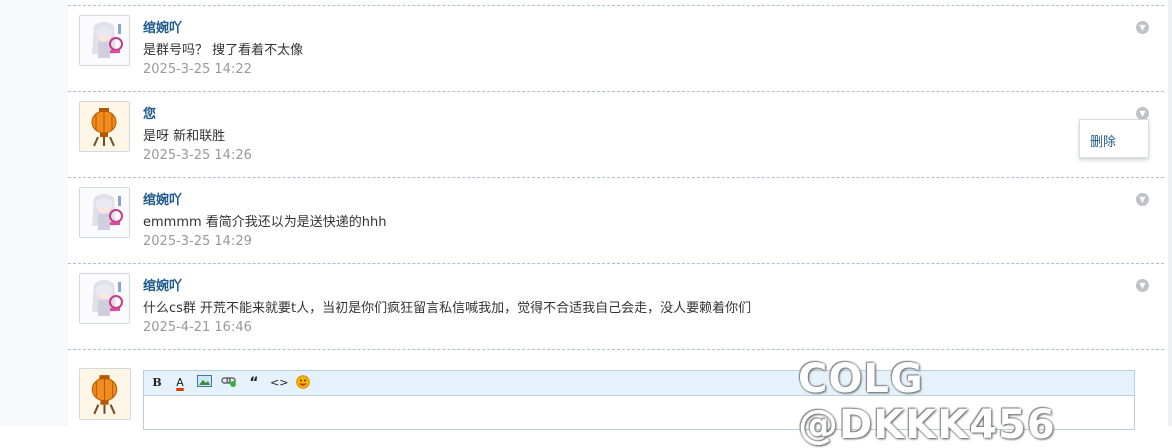 The image size is (1172, 448). What do you see at coordinates (180, 383) in the screenshot?
I see `font-color-button: A` at bounding box center [180, 383].